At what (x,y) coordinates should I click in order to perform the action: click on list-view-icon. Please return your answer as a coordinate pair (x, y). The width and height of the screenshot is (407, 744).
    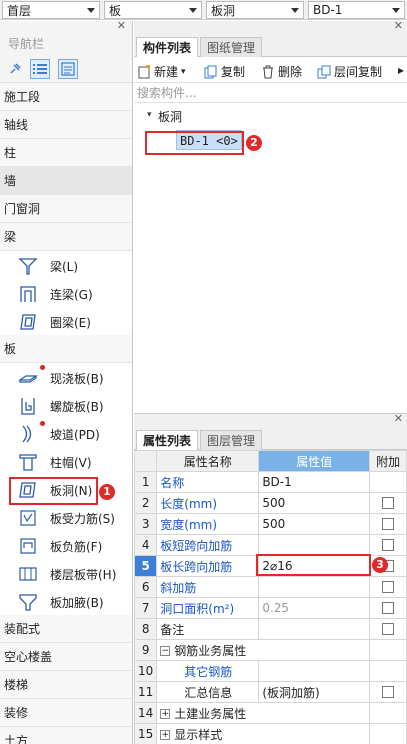
    Looking at the image, I should click on (40, 69).